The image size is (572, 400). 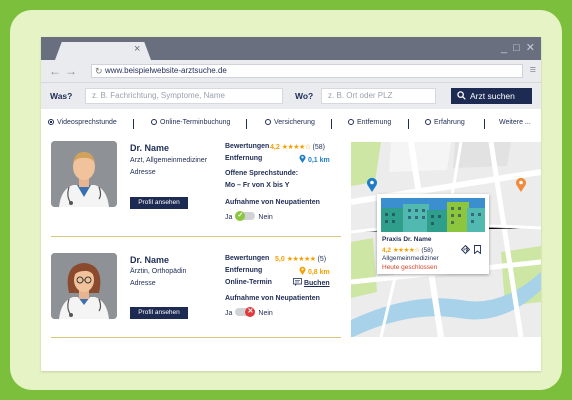 What do you see at coordinates (169, 160) in the screenshot?
I see `doctor-specialty: Arzt, Allgemeinmediziner` at bounding box center [169, 160].